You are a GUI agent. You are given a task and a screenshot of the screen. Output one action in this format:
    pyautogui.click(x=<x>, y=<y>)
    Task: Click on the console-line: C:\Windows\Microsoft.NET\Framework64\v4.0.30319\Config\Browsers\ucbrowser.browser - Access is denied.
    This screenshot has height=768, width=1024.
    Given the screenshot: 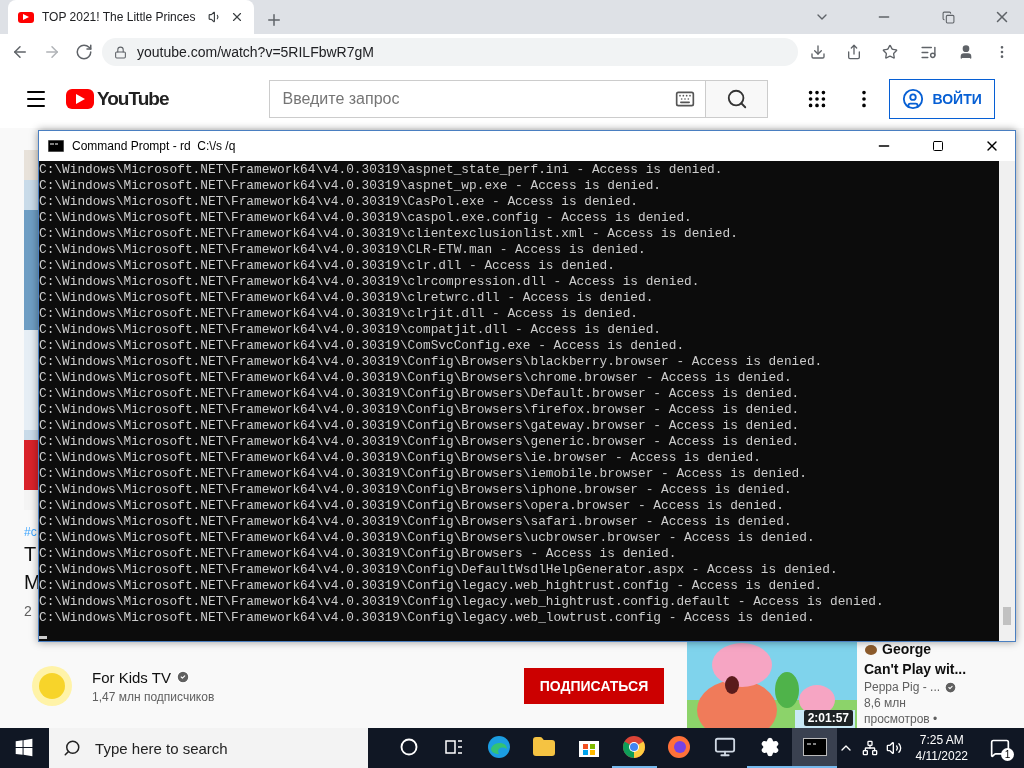 What is the action you would take?
    pyautogui.click(x=427, y=538)
    